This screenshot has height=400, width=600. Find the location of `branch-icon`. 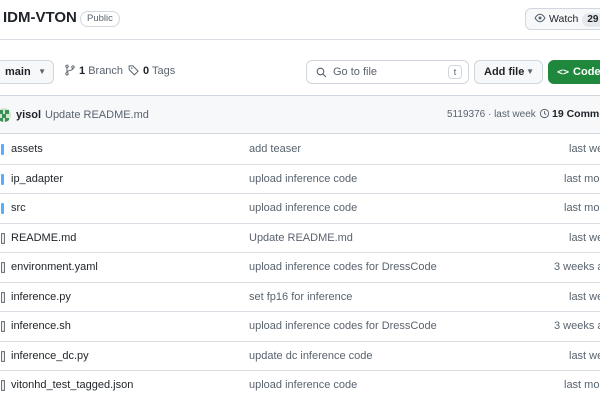

branch-icon is located at coordinates (70, 70).